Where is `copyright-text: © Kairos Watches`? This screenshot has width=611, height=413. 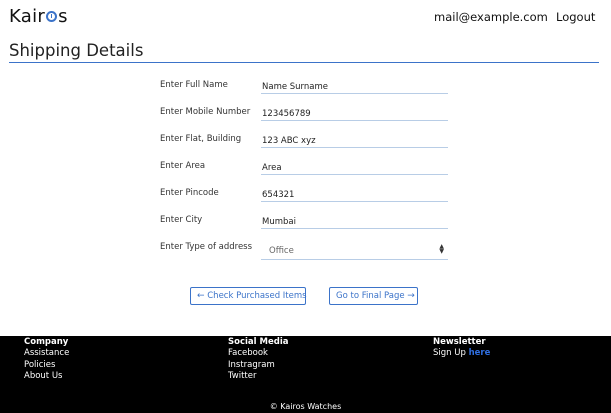
copyright-text: © Kairos Watches is located at coordinates (305, 406).